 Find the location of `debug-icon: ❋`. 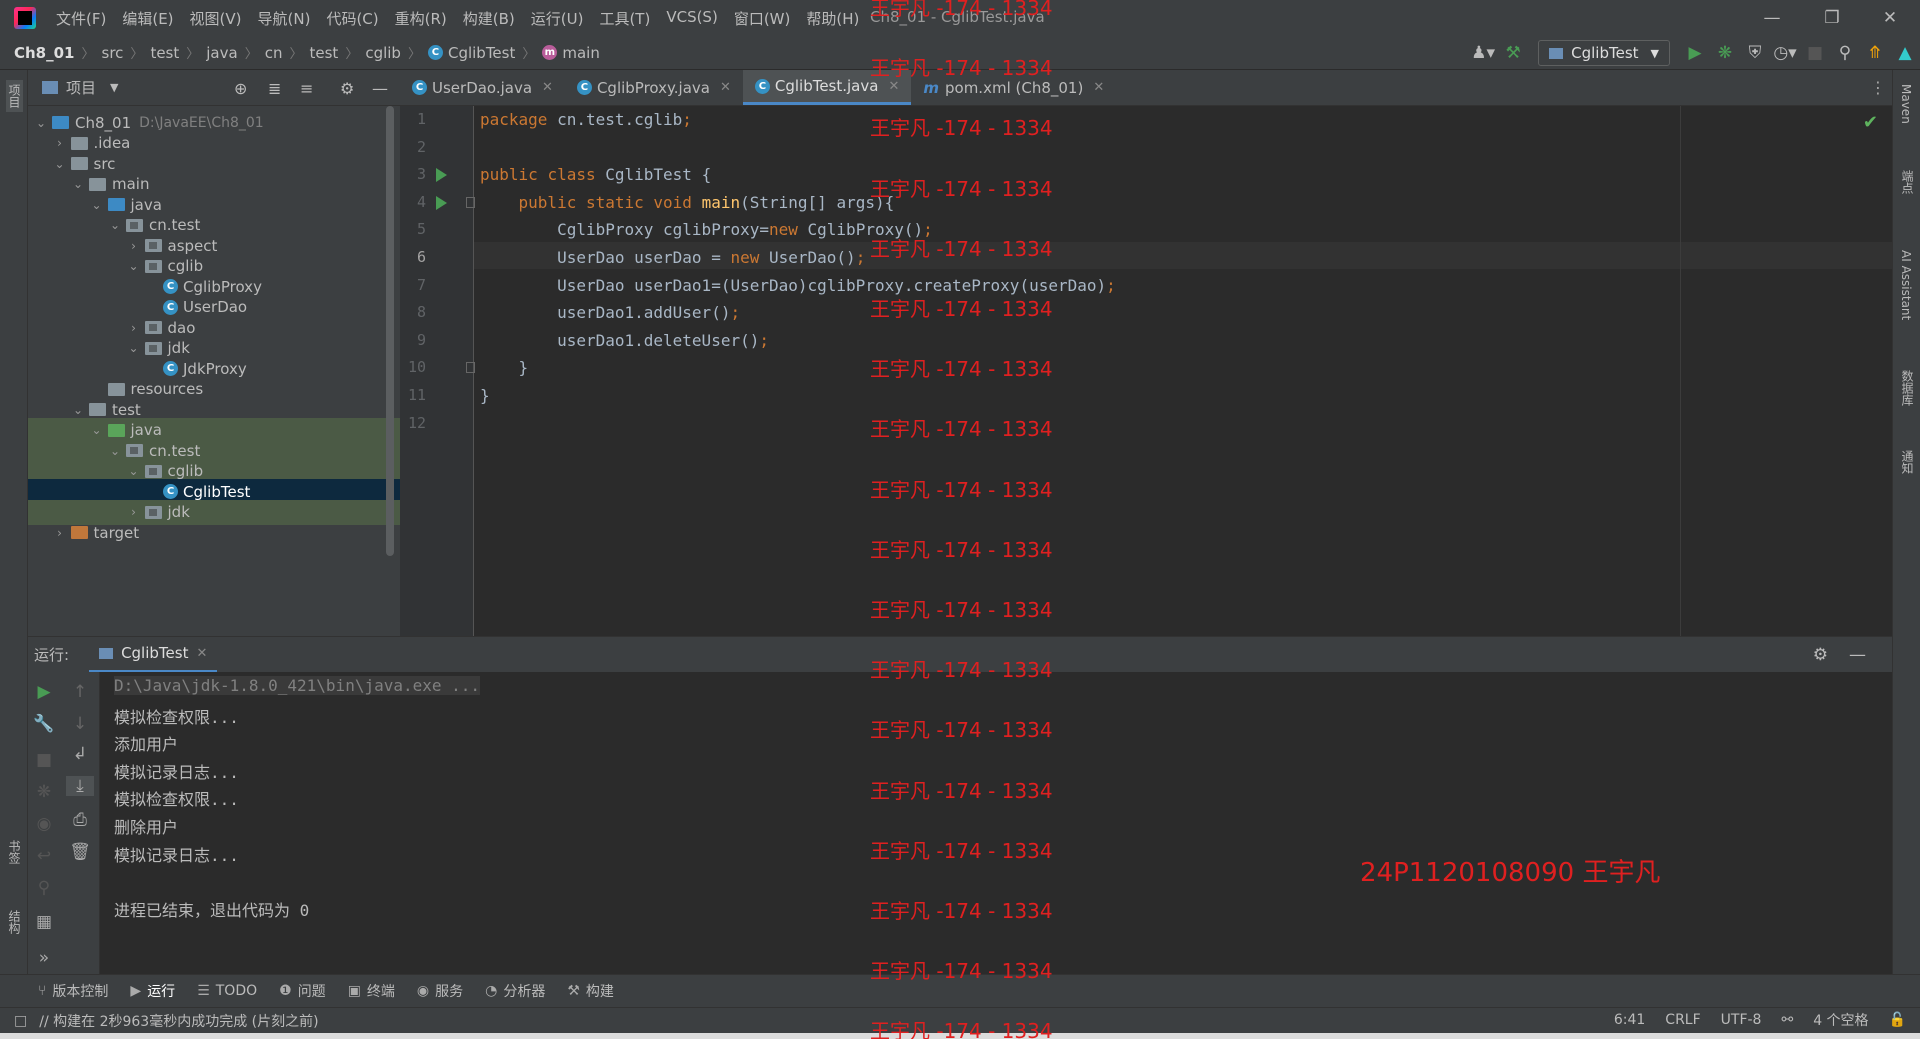

debug-icon: ❋ is located at coordinates (1725, 53).